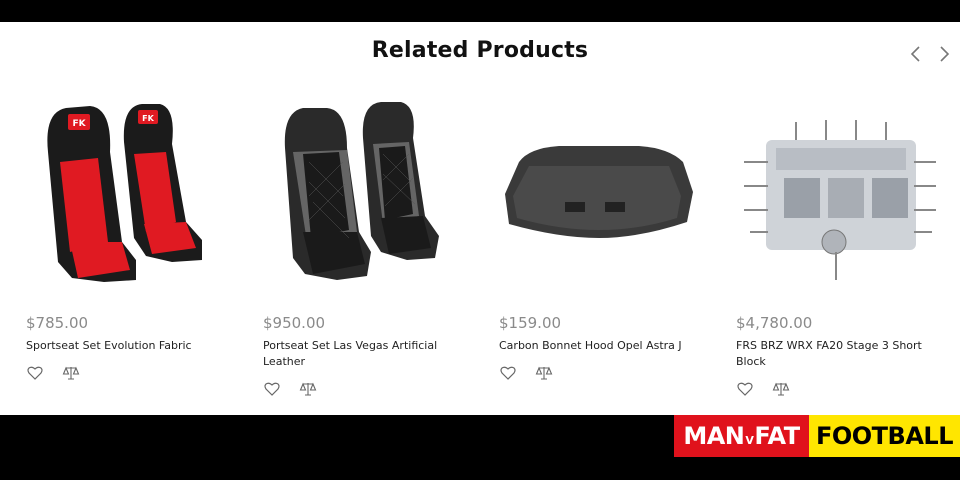 The width and height of the screenshot is (960, 480). I want to click on product-name: FRS BRZ WRX FA20 Stage 3 Short Block, so click(841, 354).